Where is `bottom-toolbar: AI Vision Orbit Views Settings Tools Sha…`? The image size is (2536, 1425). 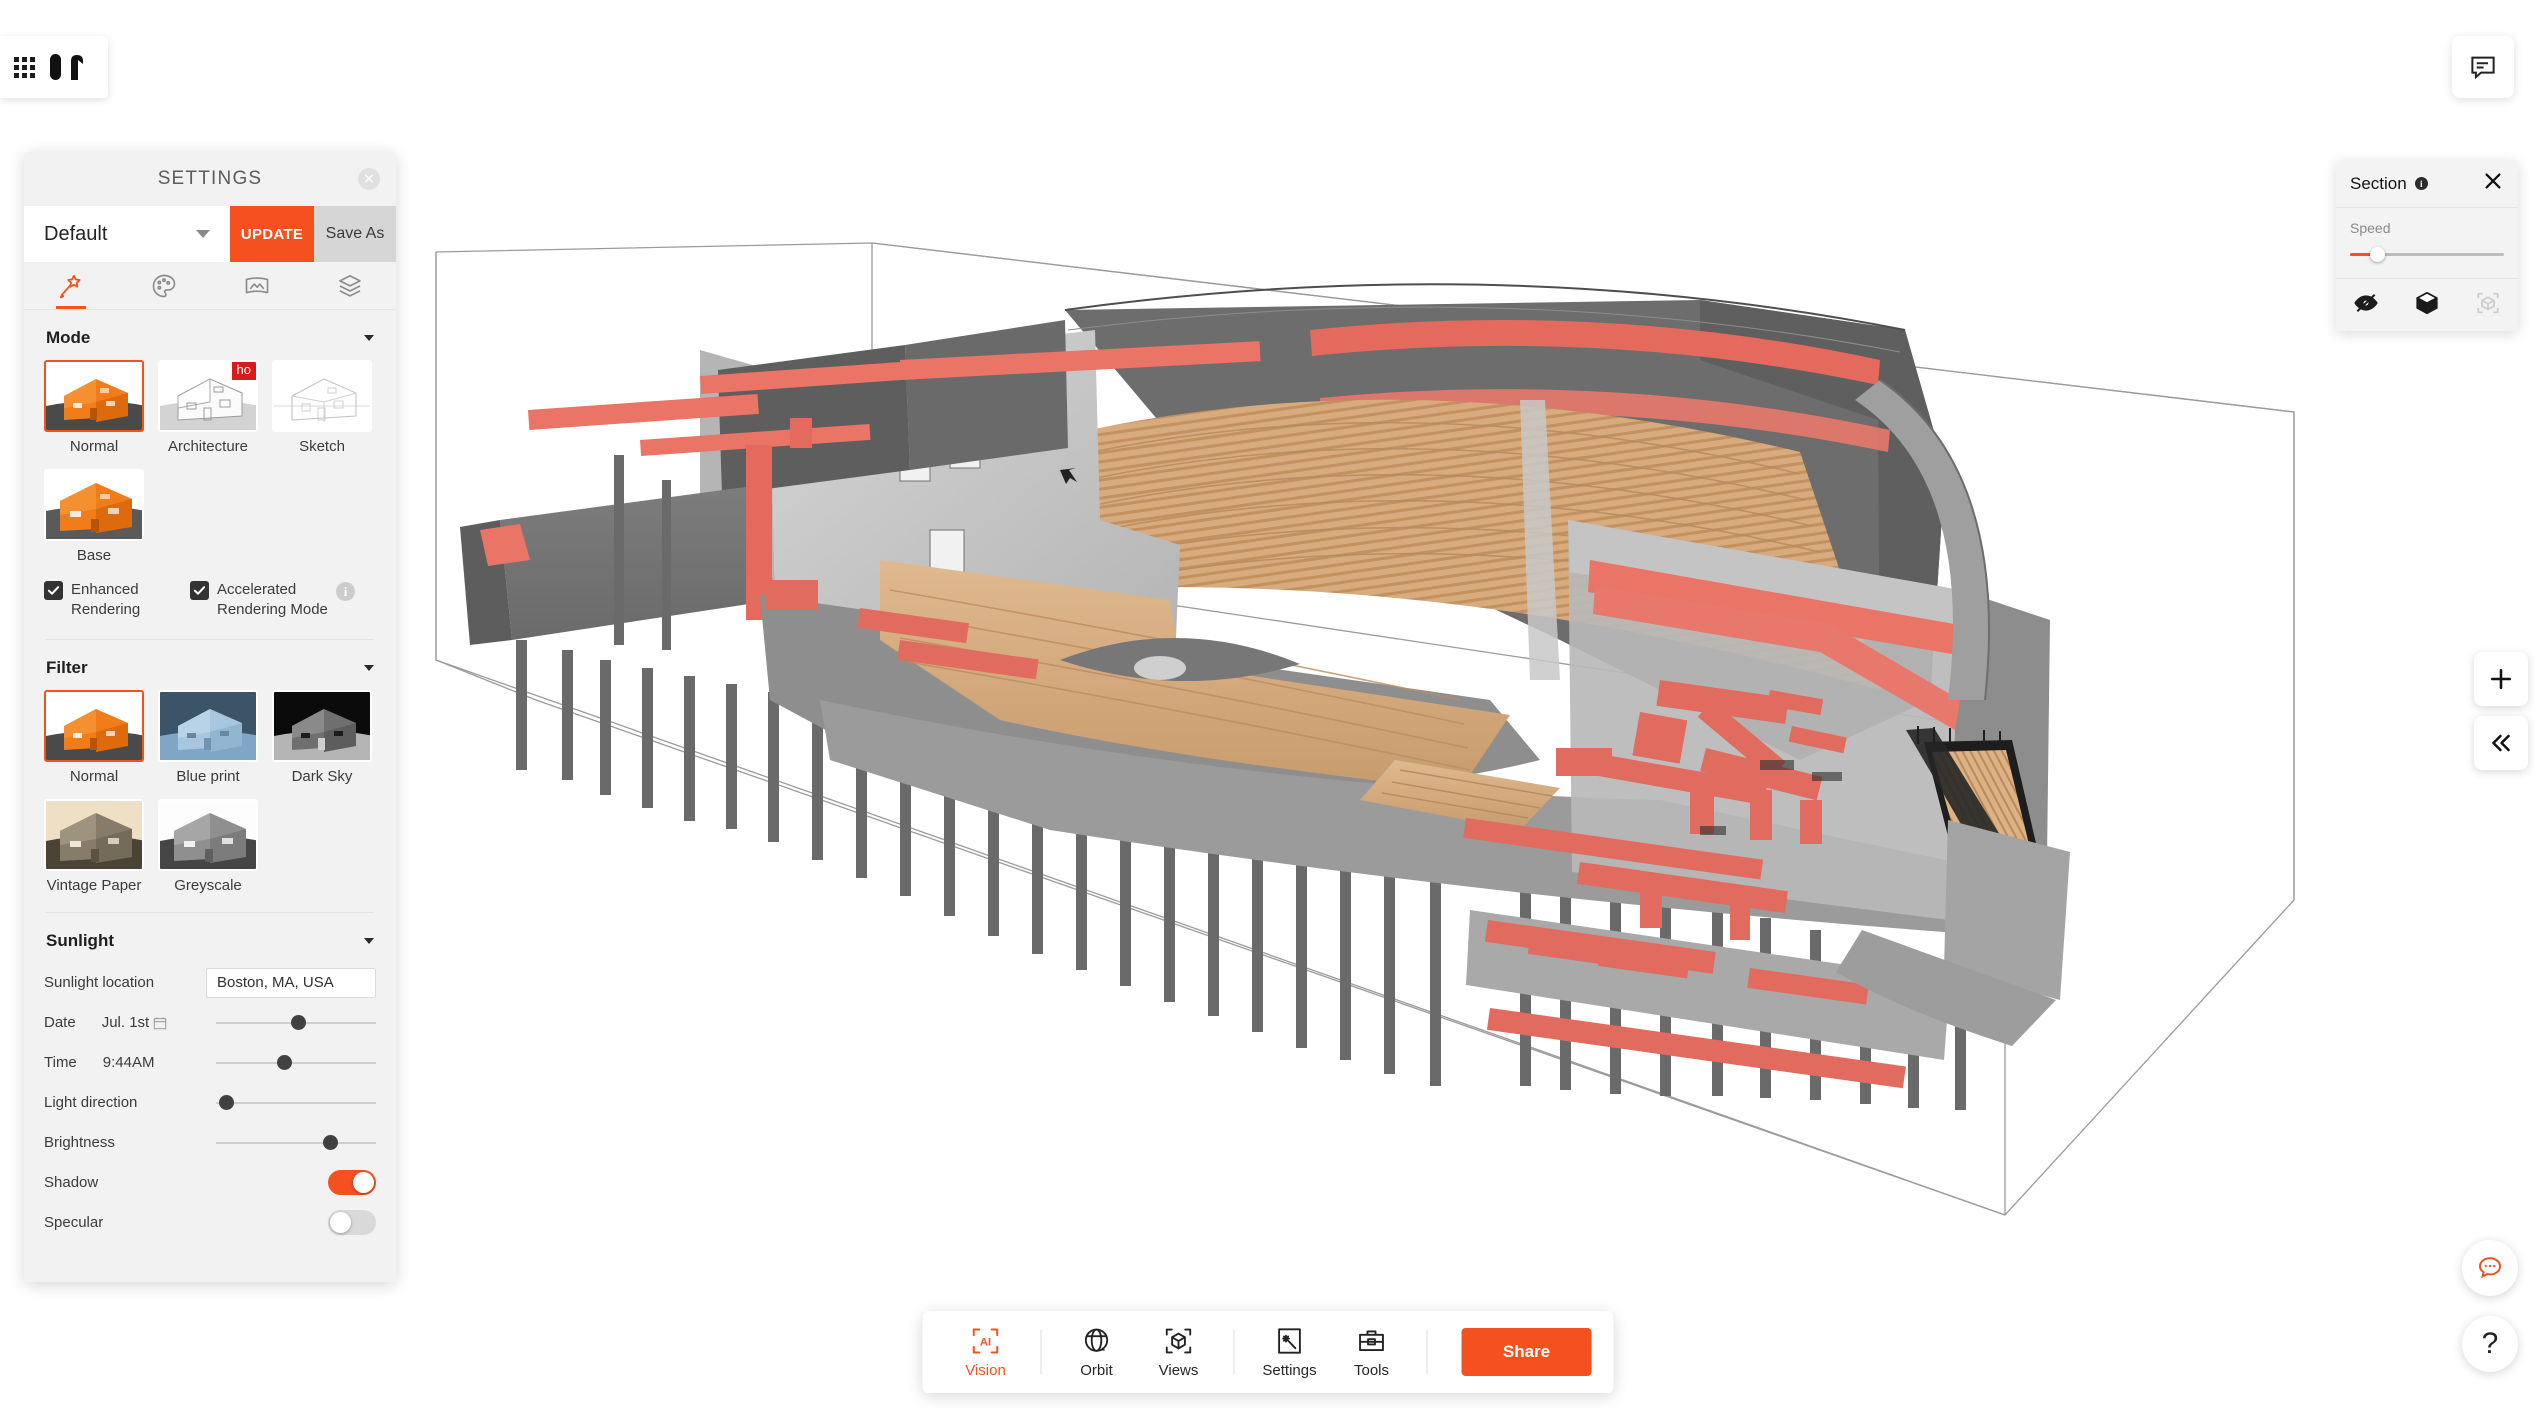 bottom-toolbar: AI Vision Orbit Views Settings Tools Sha… is located at coordinates (1268, 1352).